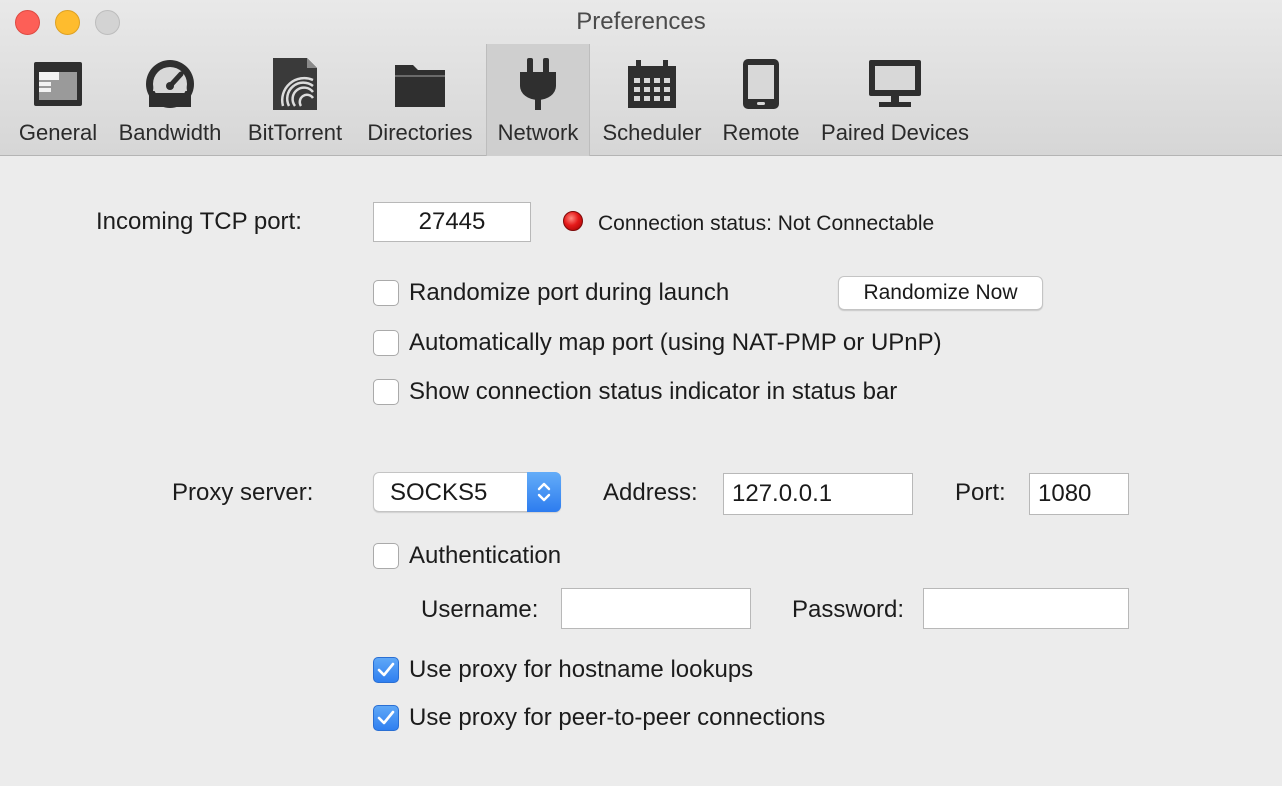 The image size is (1282, 786). I want to click on randomize-port-label: Randomize port during launch, so click(569, 292).